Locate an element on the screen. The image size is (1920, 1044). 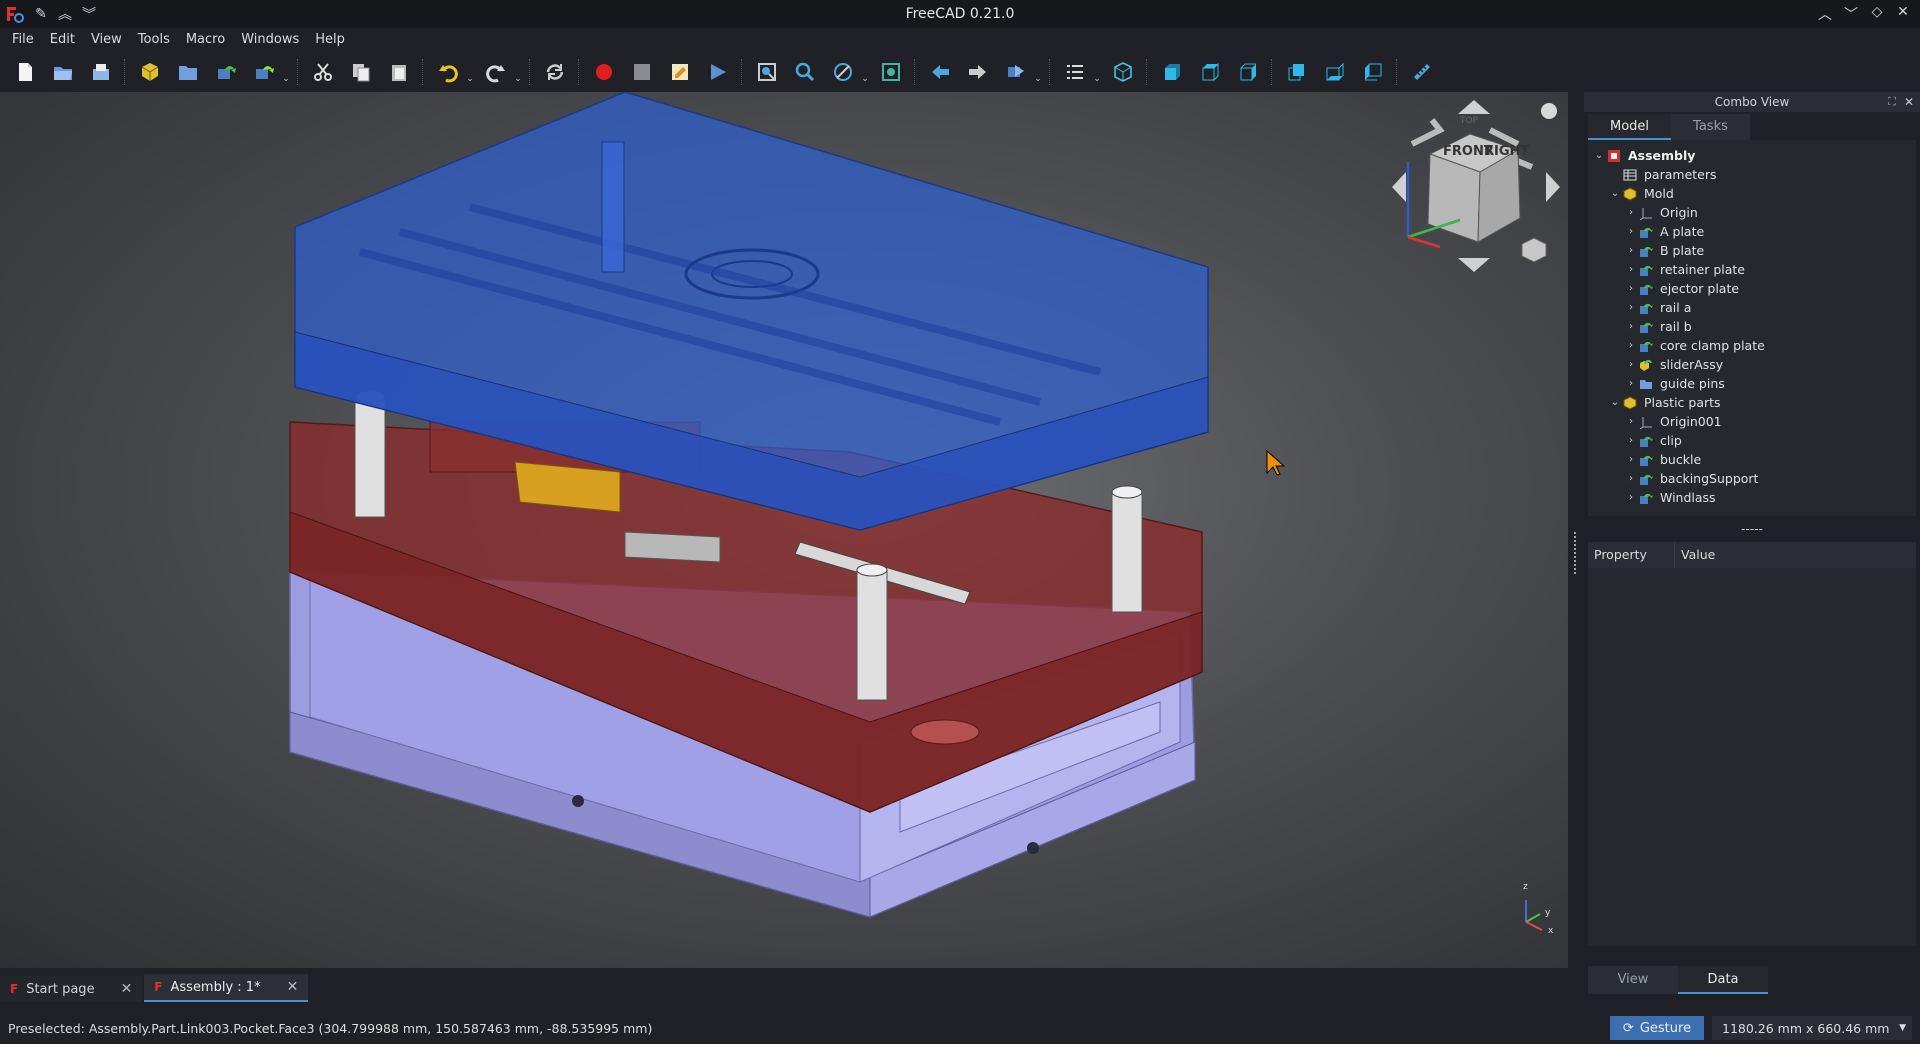
view-dimensions: 1180.26 mm x 660.46 mm ▼ is located at coordinates (1812, 1028).